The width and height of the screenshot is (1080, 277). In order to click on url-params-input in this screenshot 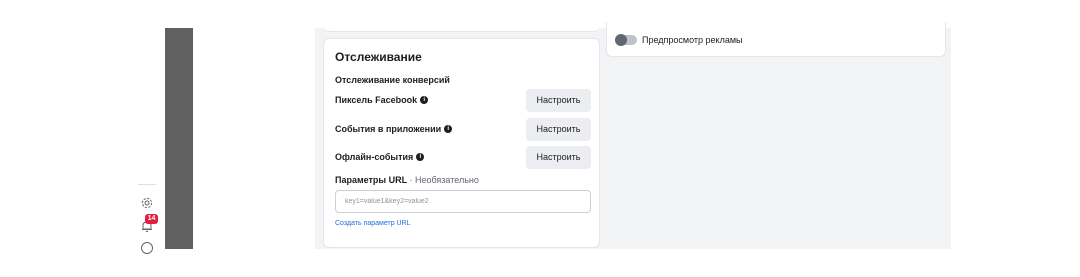, I will do `click(463, 201)`.